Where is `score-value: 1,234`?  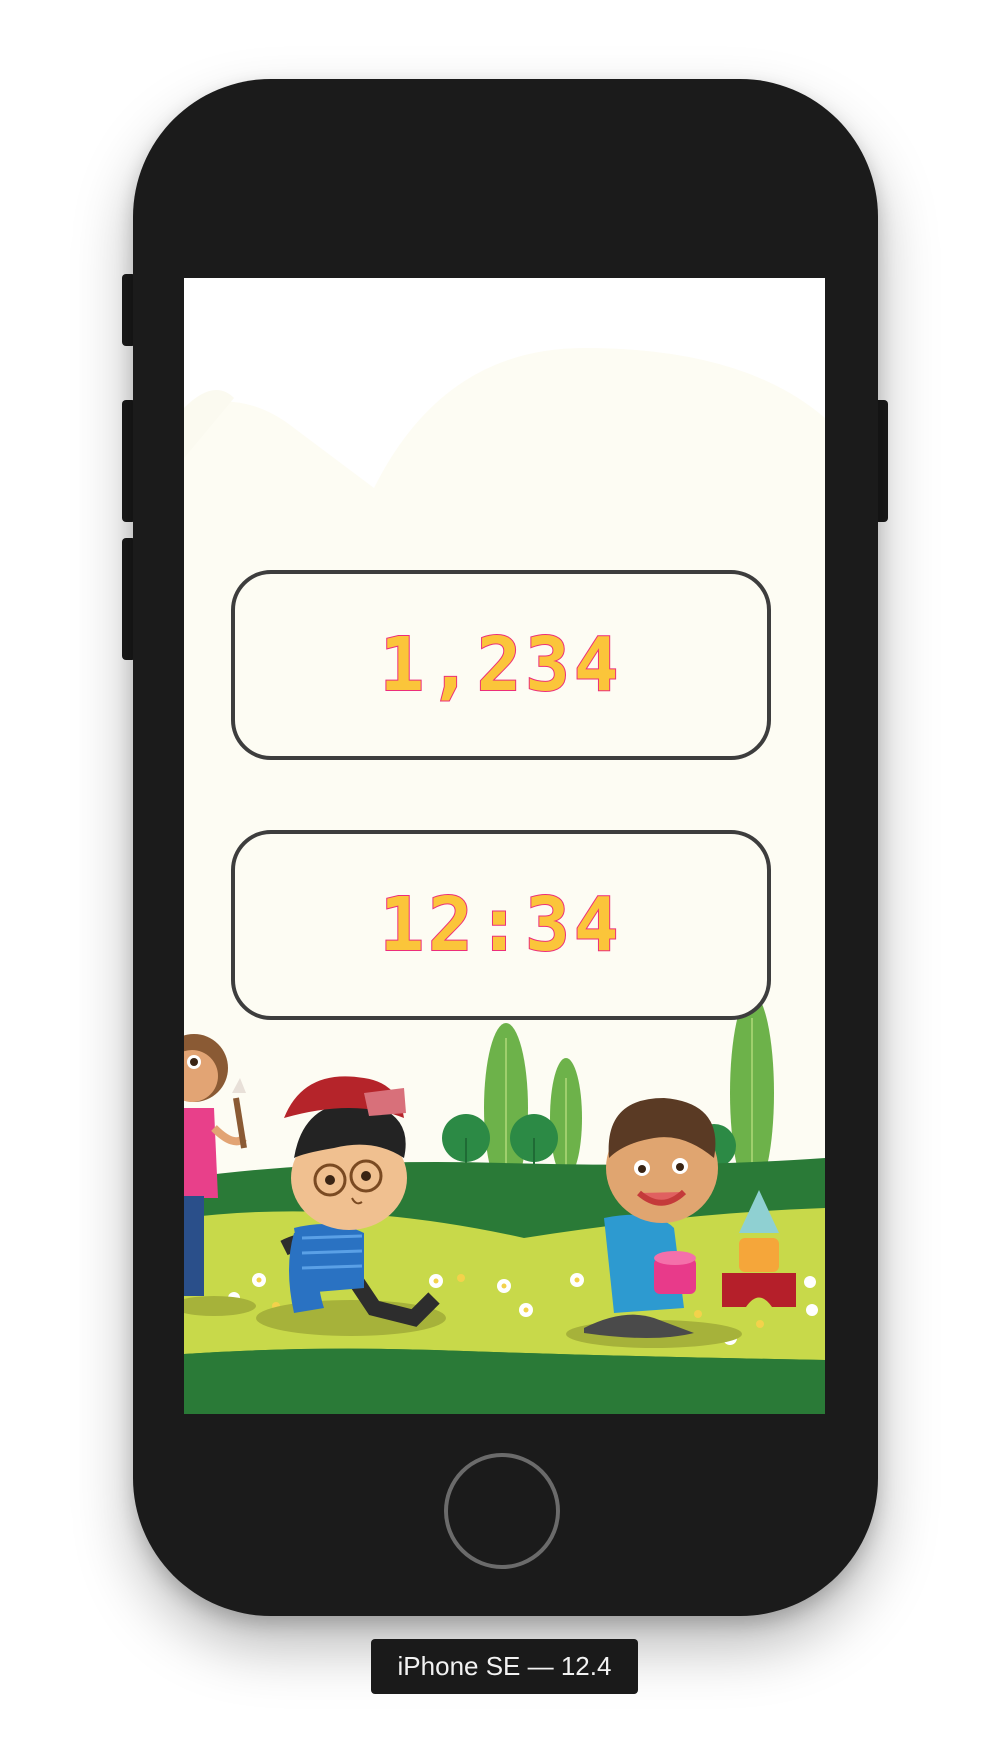 score-value: 1,234 is located at coordinates (501, 665).